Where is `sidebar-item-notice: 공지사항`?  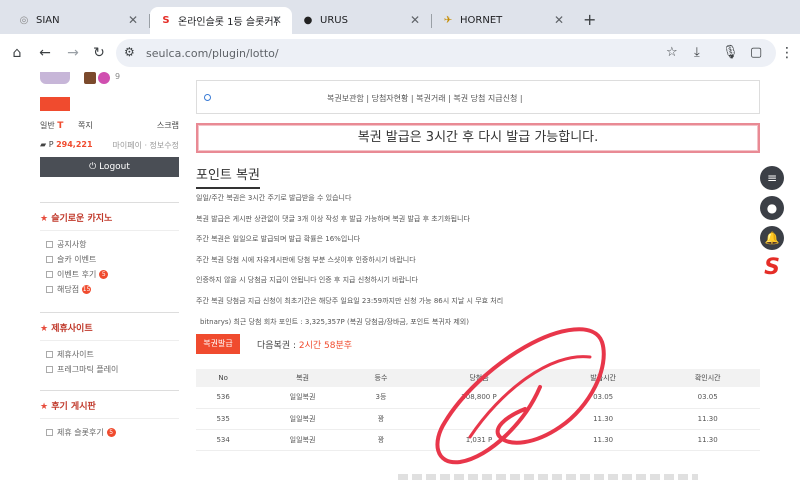
sidebar-item-notice: 공지사항 is located at coordinates (109, 244).